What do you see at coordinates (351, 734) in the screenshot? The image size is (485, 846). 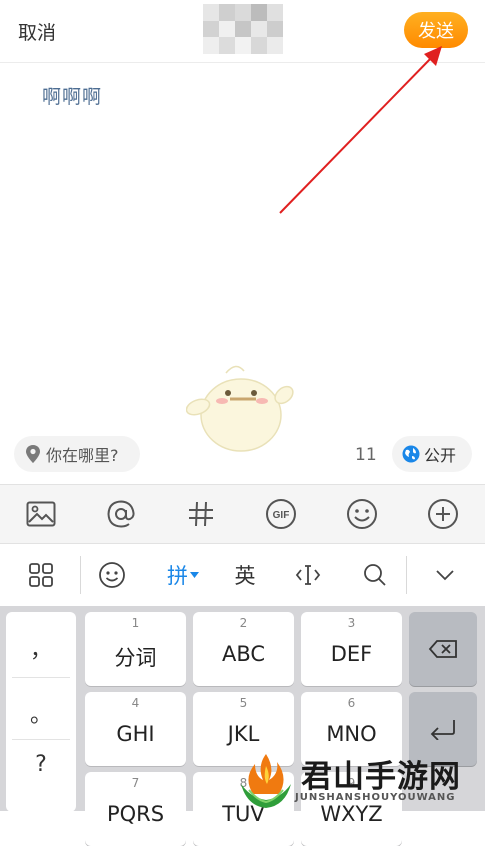 I see `key-label: MNO` at bounding box center [351, 734].